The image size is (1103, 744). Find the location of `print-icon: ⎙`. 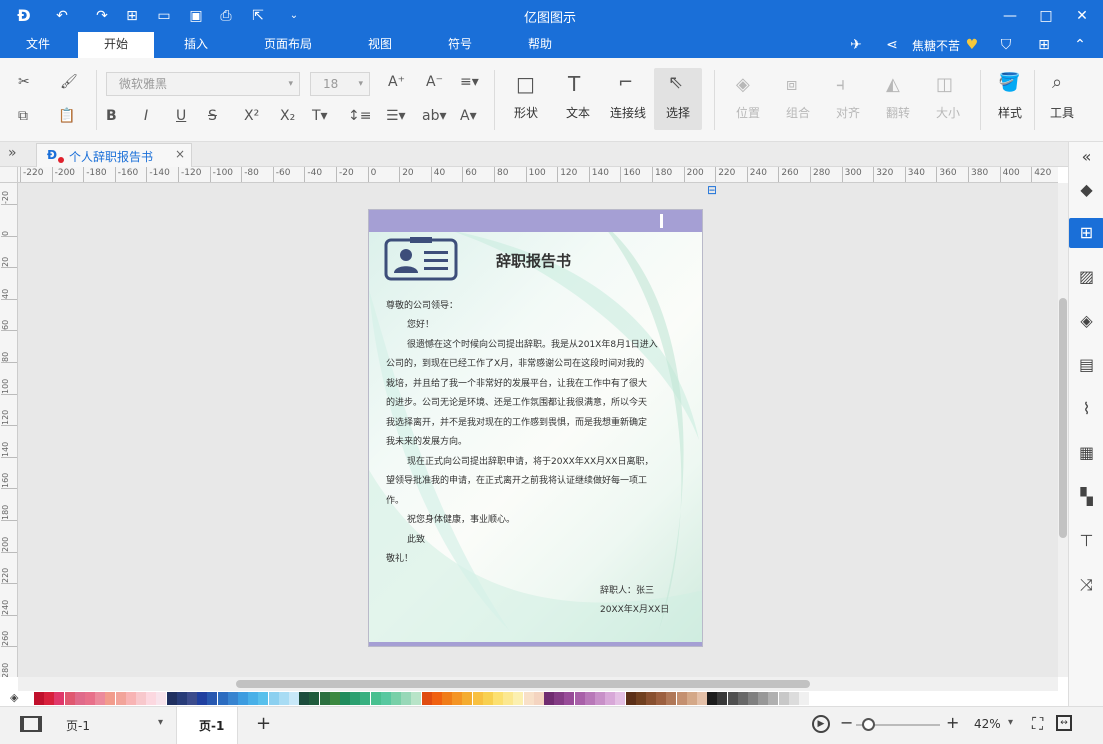

print-icon: ⎙ is located at coordinates (226, 16).